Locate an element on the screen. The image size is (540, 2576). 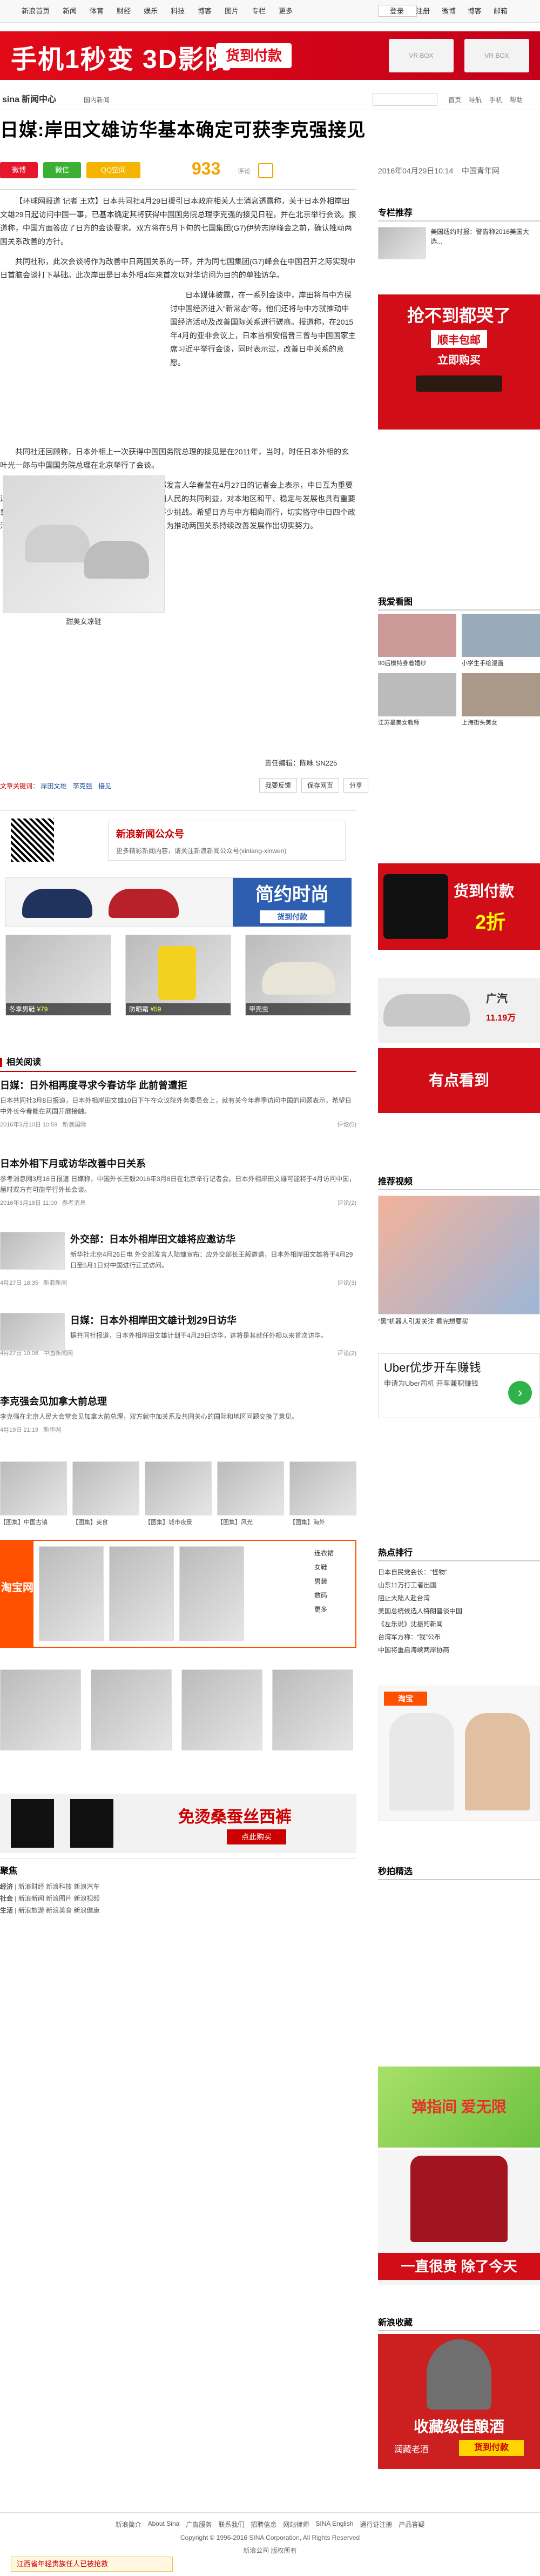
right-ad-belt: 抢不到都哭了 顺丰包邮 立即购买 is located at coordinates (459, 362).